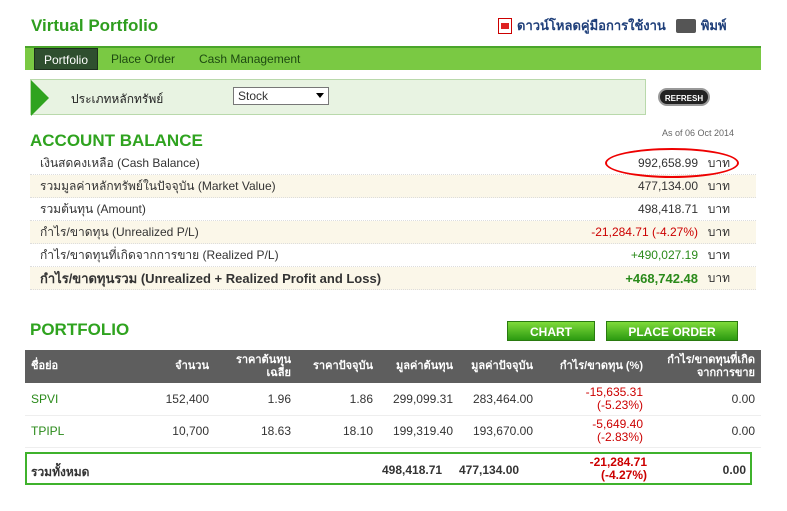 The image size is (787, 511). I want to click on cell-qty: 10,700, so click(170, 431).